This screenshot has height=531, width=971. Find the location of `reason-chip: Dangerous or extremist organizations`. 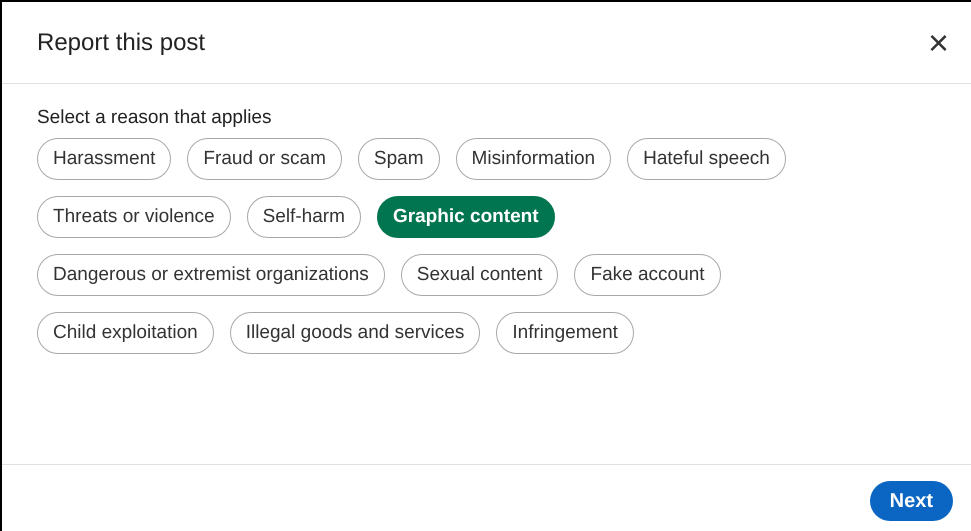

reason-chip: Dangerous or extremist organizations is located at coordinates (211, 275).